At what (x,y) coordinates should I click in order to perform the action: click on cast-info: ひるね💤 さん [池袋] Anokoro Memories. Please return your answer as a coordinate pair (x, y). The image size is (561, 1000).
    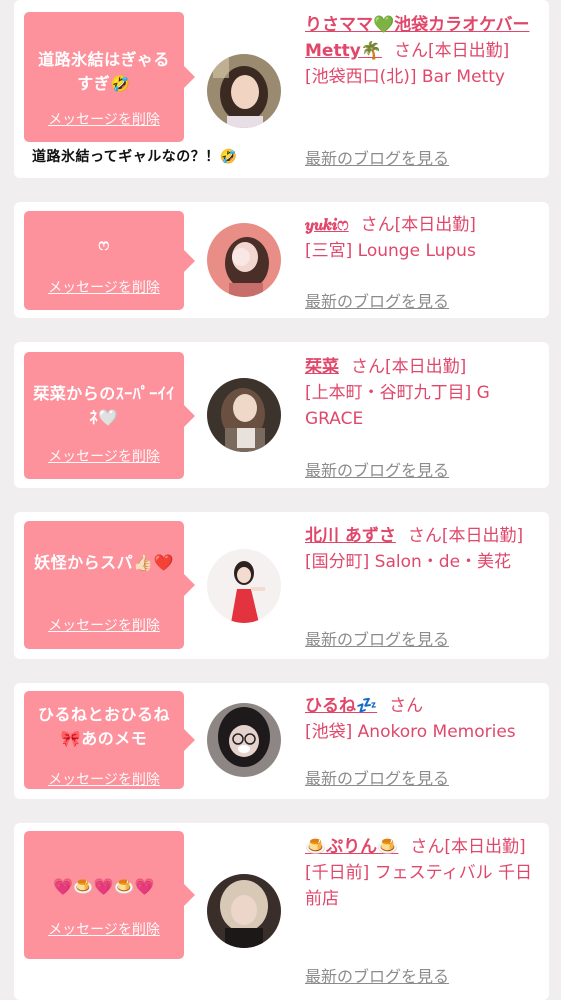
    Looking at the image, I should click on (423, 719).